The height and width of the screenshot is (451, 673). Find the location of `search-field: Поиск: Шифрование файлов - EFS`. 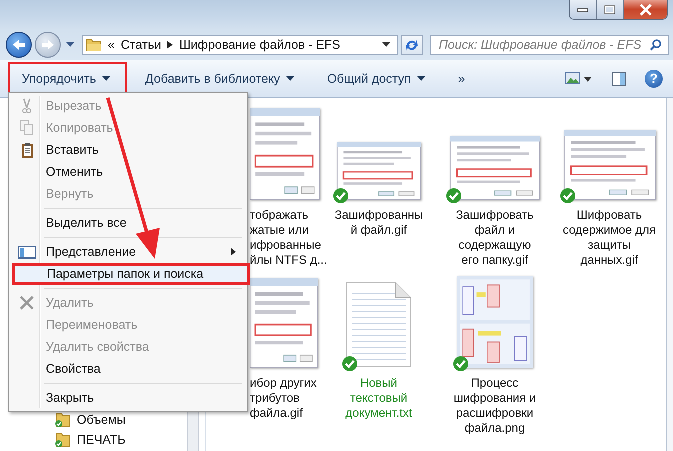

search-field: Поиск: Шифрование файлов - EFS is located at coordinates (549, 45).